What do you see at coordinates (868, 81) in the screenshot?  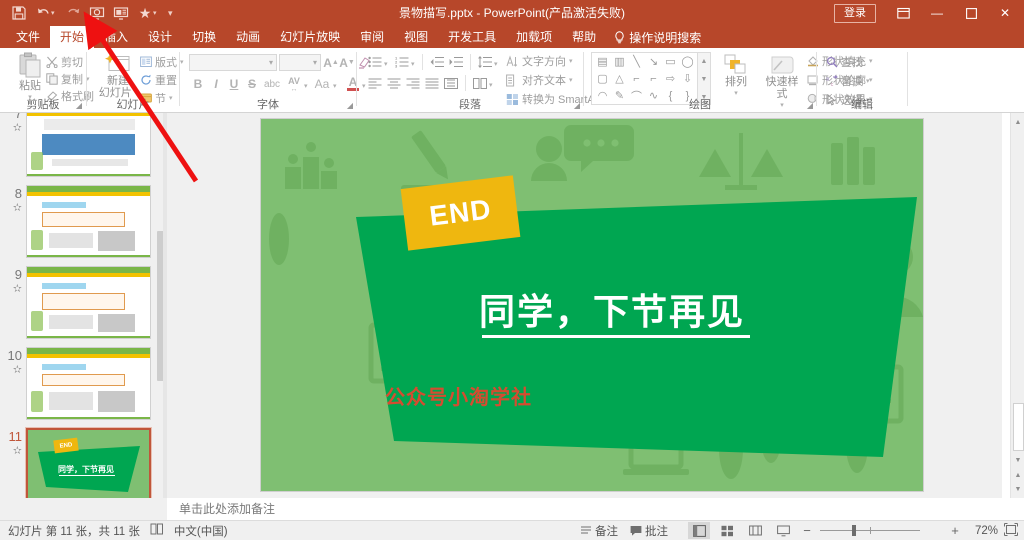 I see `replace-dropdown-icon: ▾` at bounding box center [868, 81].